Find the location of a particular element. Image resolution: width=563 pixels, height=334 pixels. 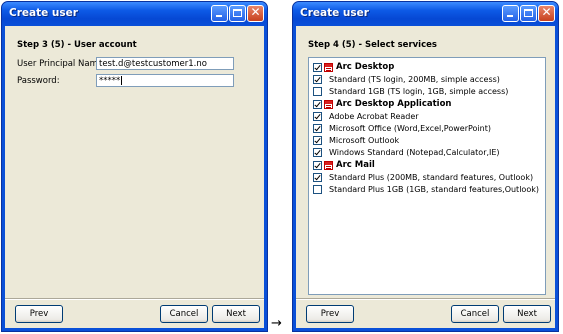

right-arrow-icon: → is located at coordinates (276, 323).